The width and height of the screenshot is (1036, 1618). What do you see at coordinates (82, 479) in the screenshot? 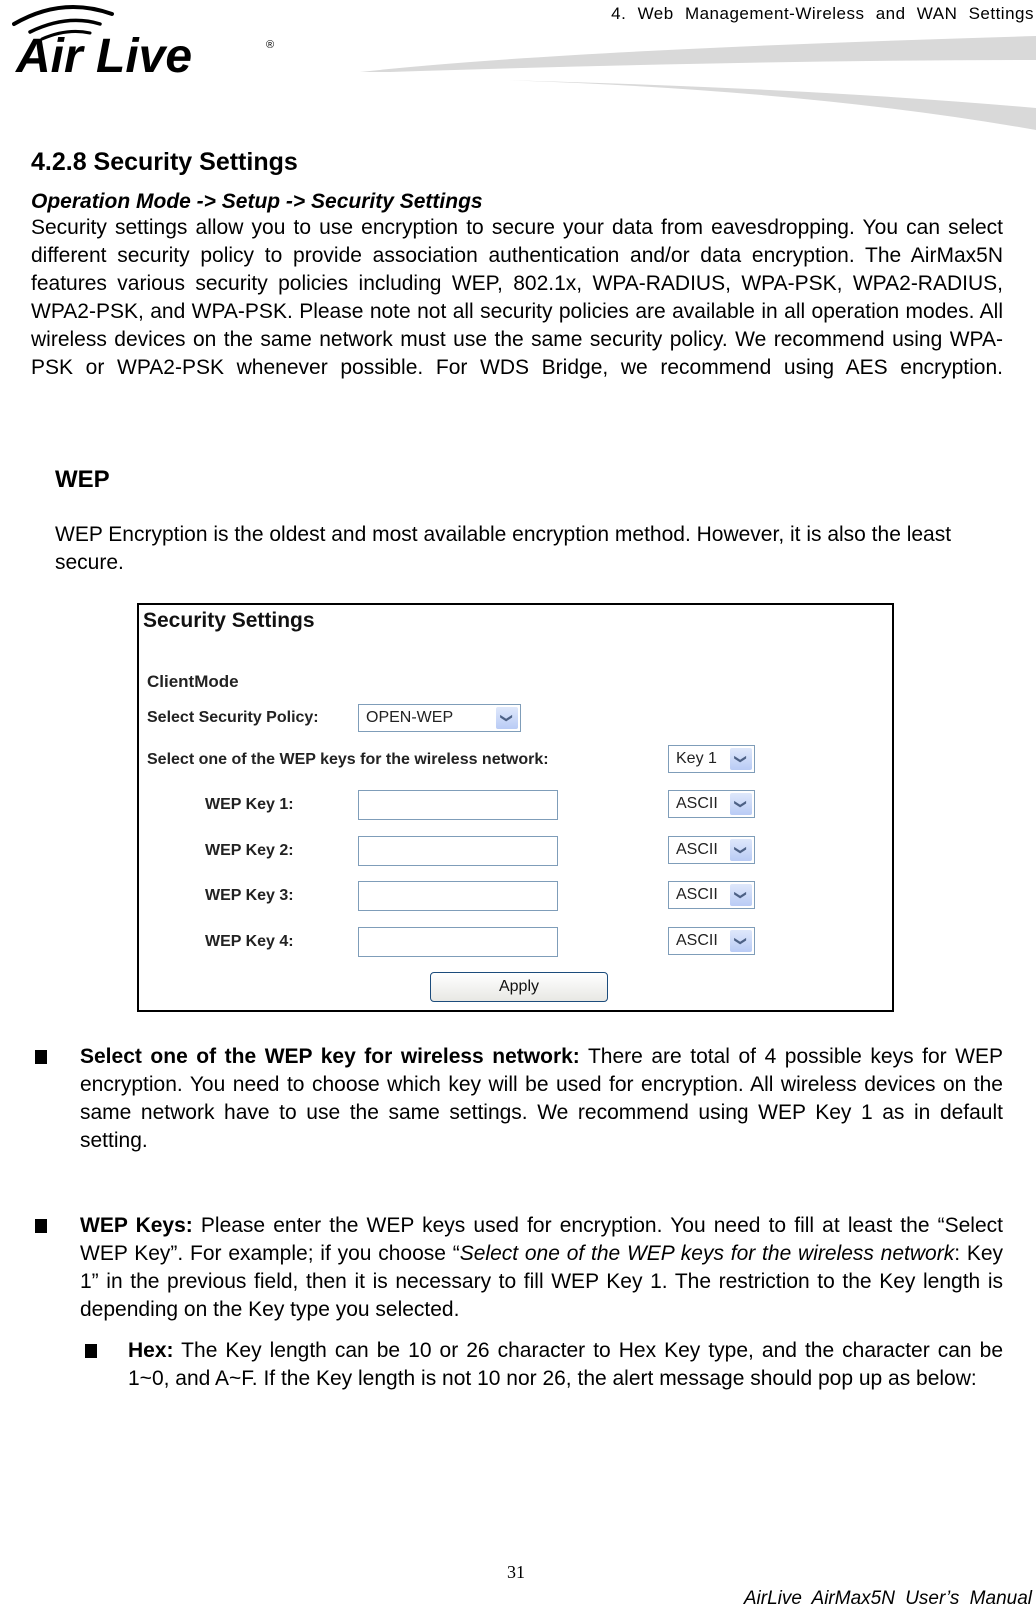
I see `wep-heading: WEP` at bounding box center [82, 479].